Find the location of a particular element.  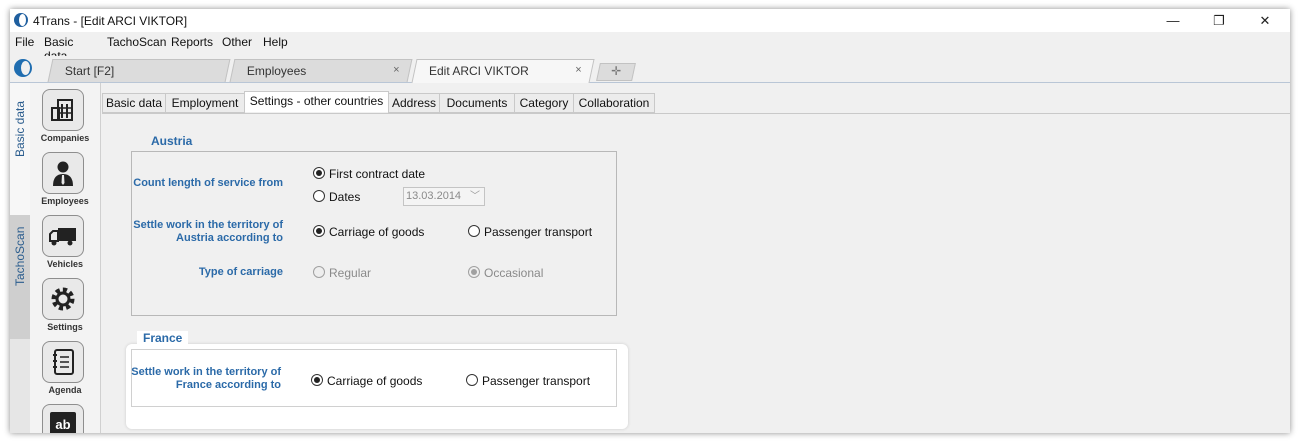

tab-employment: Employment is located at coordinates (205, 103).